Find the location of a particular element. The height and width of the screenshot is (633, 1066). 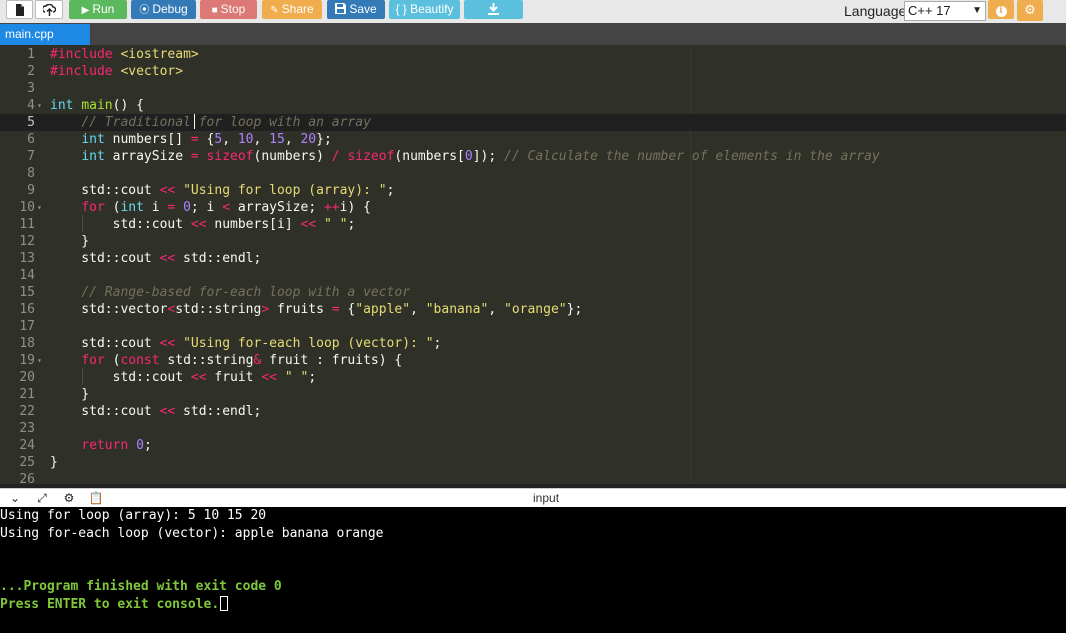

code-line: 6 int numbers[] = {5, 10, 15, 20}; is located at coordinates (533, 139).